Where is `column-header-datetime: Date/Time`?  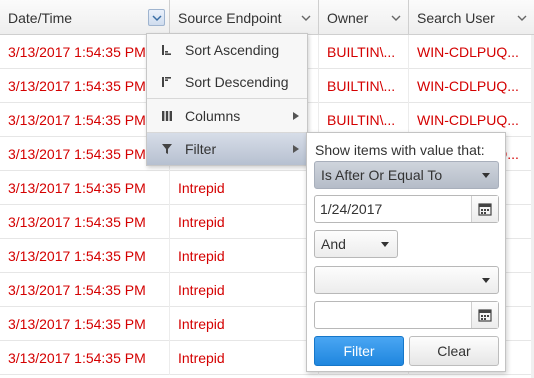
column-header-datetime: Date/Time is located at coordinates (85, 17).